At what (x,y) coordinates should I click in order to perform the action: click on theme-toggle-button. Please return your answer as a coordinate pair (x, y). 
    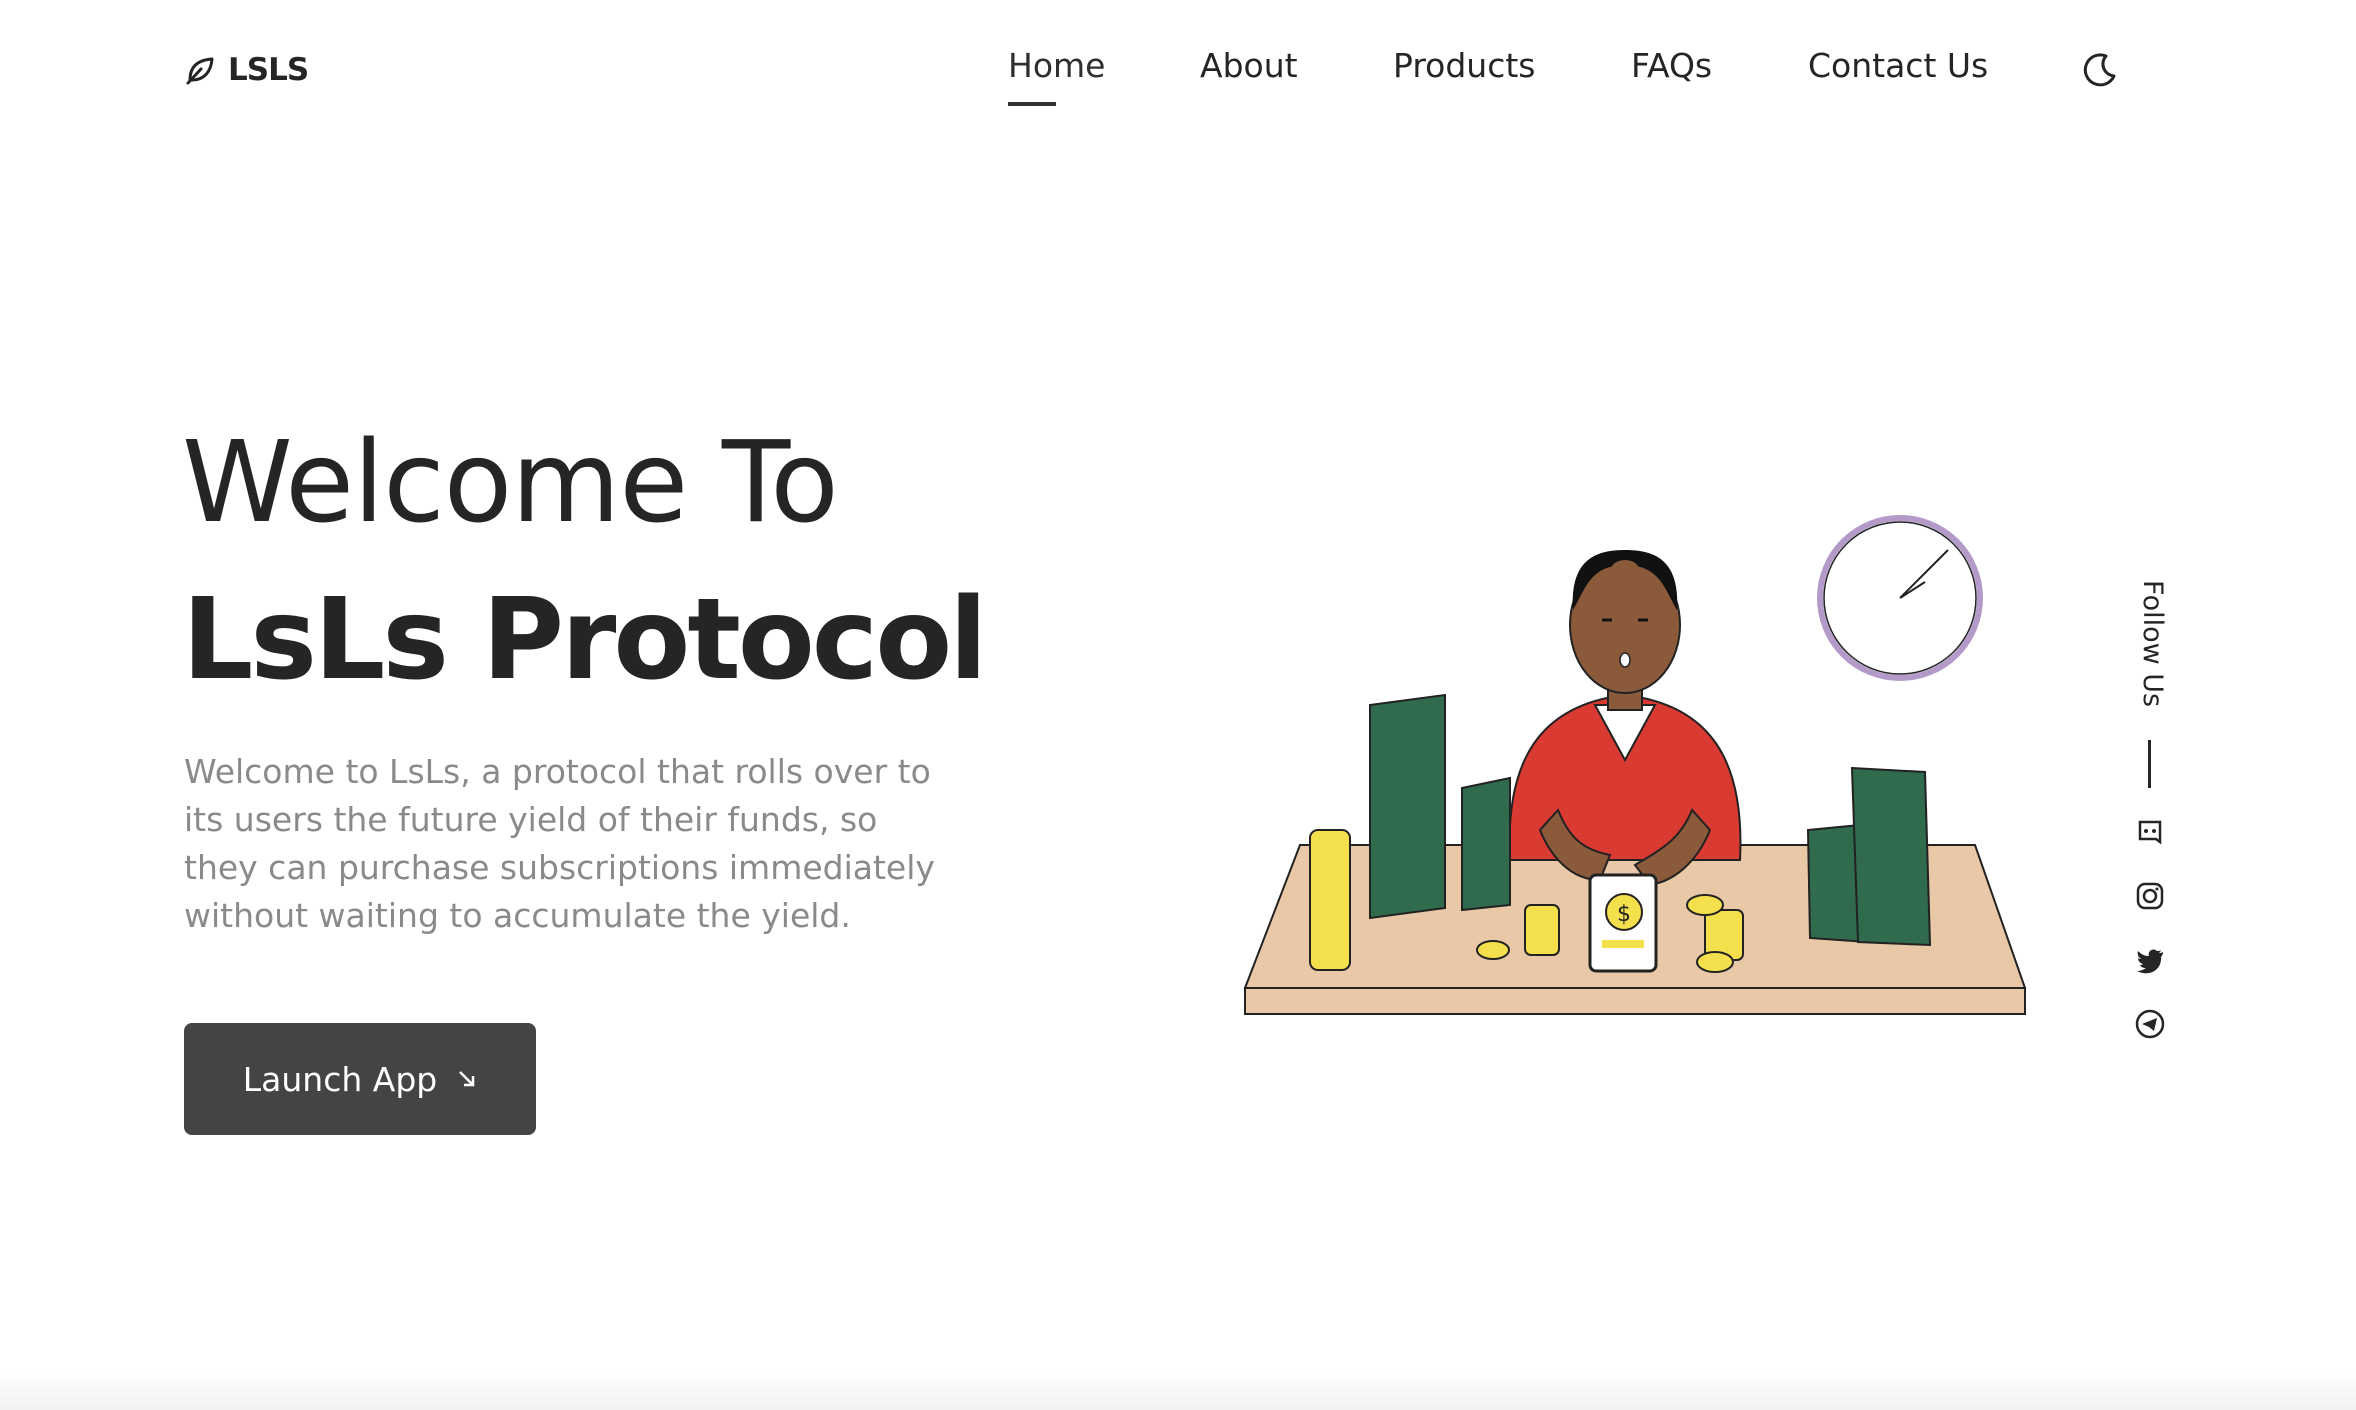
    Looking at the image, I should click on (2100, 70).